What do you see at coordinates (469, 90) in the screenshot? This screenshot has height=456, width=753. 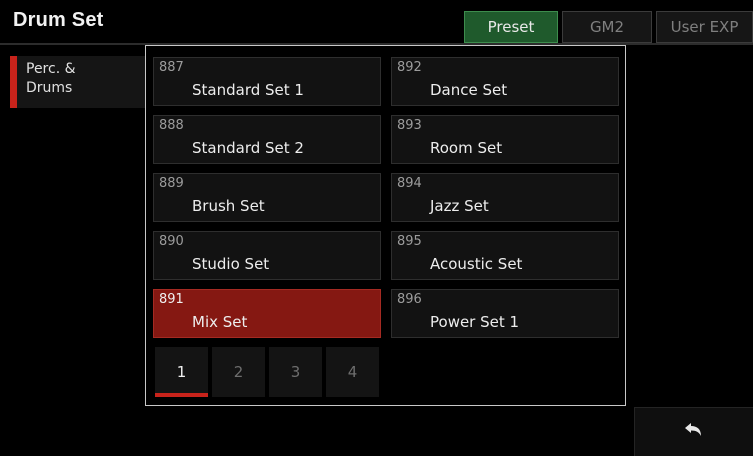 I see `voice-name: Dance Set` at bounding box center [469, 90].